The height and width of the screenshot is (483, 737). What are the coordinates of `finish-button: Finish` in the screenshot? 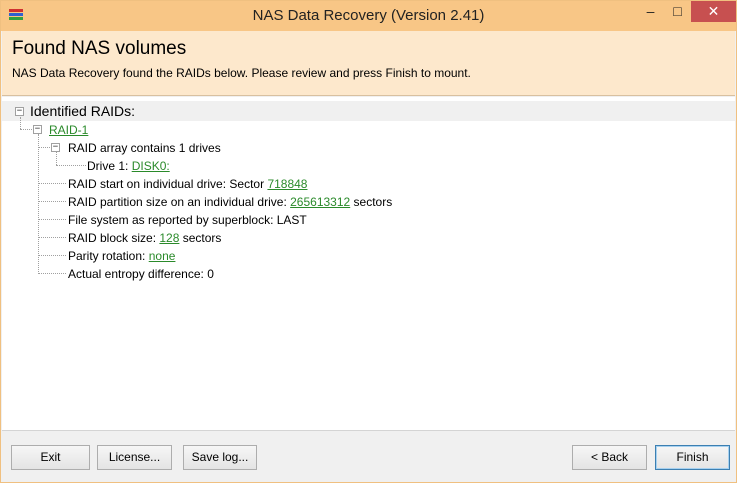 It's located at (692, 457).